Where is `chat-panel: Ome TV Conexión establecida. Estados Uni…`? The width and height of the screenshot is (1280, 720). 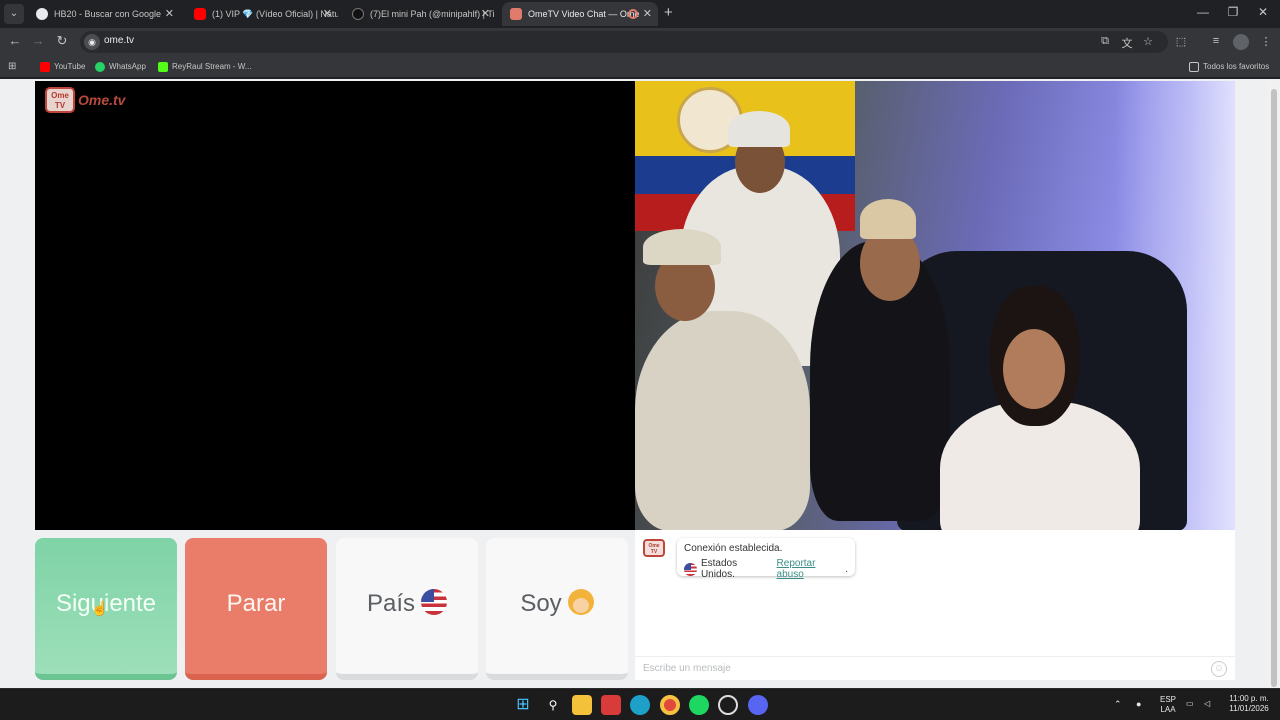
chat-panel: Ome TV Conexión establecida. Estados Uni… is located at coordinates (935, 605).